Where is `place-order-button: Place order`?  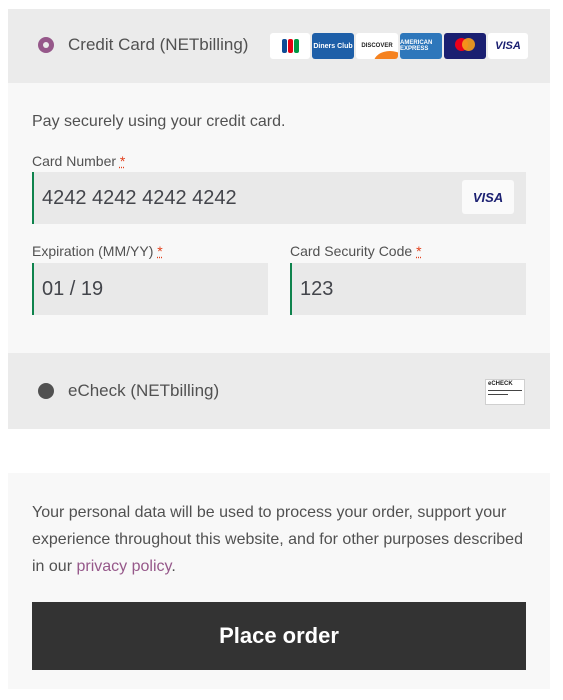 place-order-button: Place order is located at coordinates (279, 636).